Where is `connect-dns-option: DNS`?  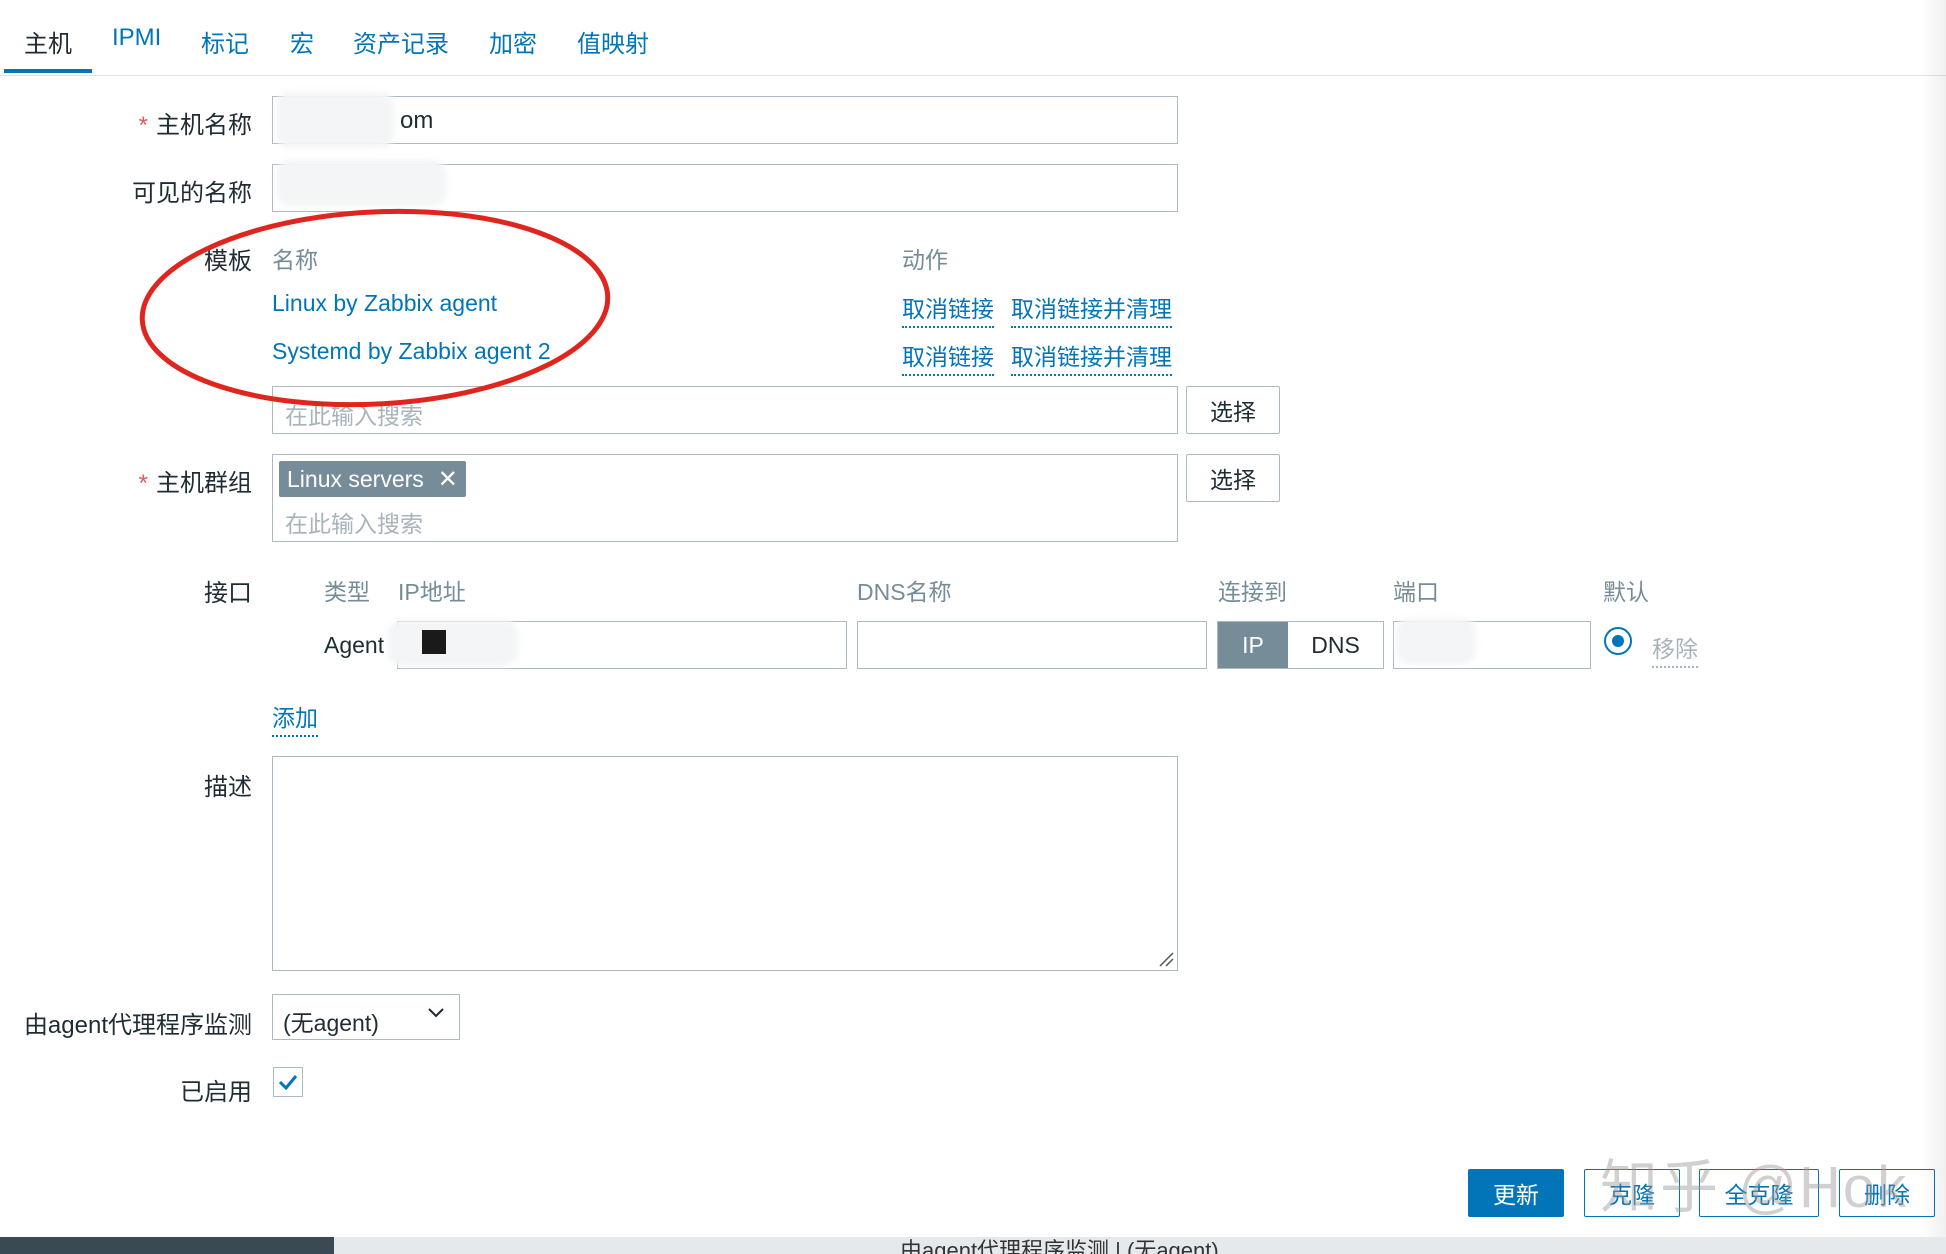 connect-dns-option: DNS is located at coordinates (1335, 645).